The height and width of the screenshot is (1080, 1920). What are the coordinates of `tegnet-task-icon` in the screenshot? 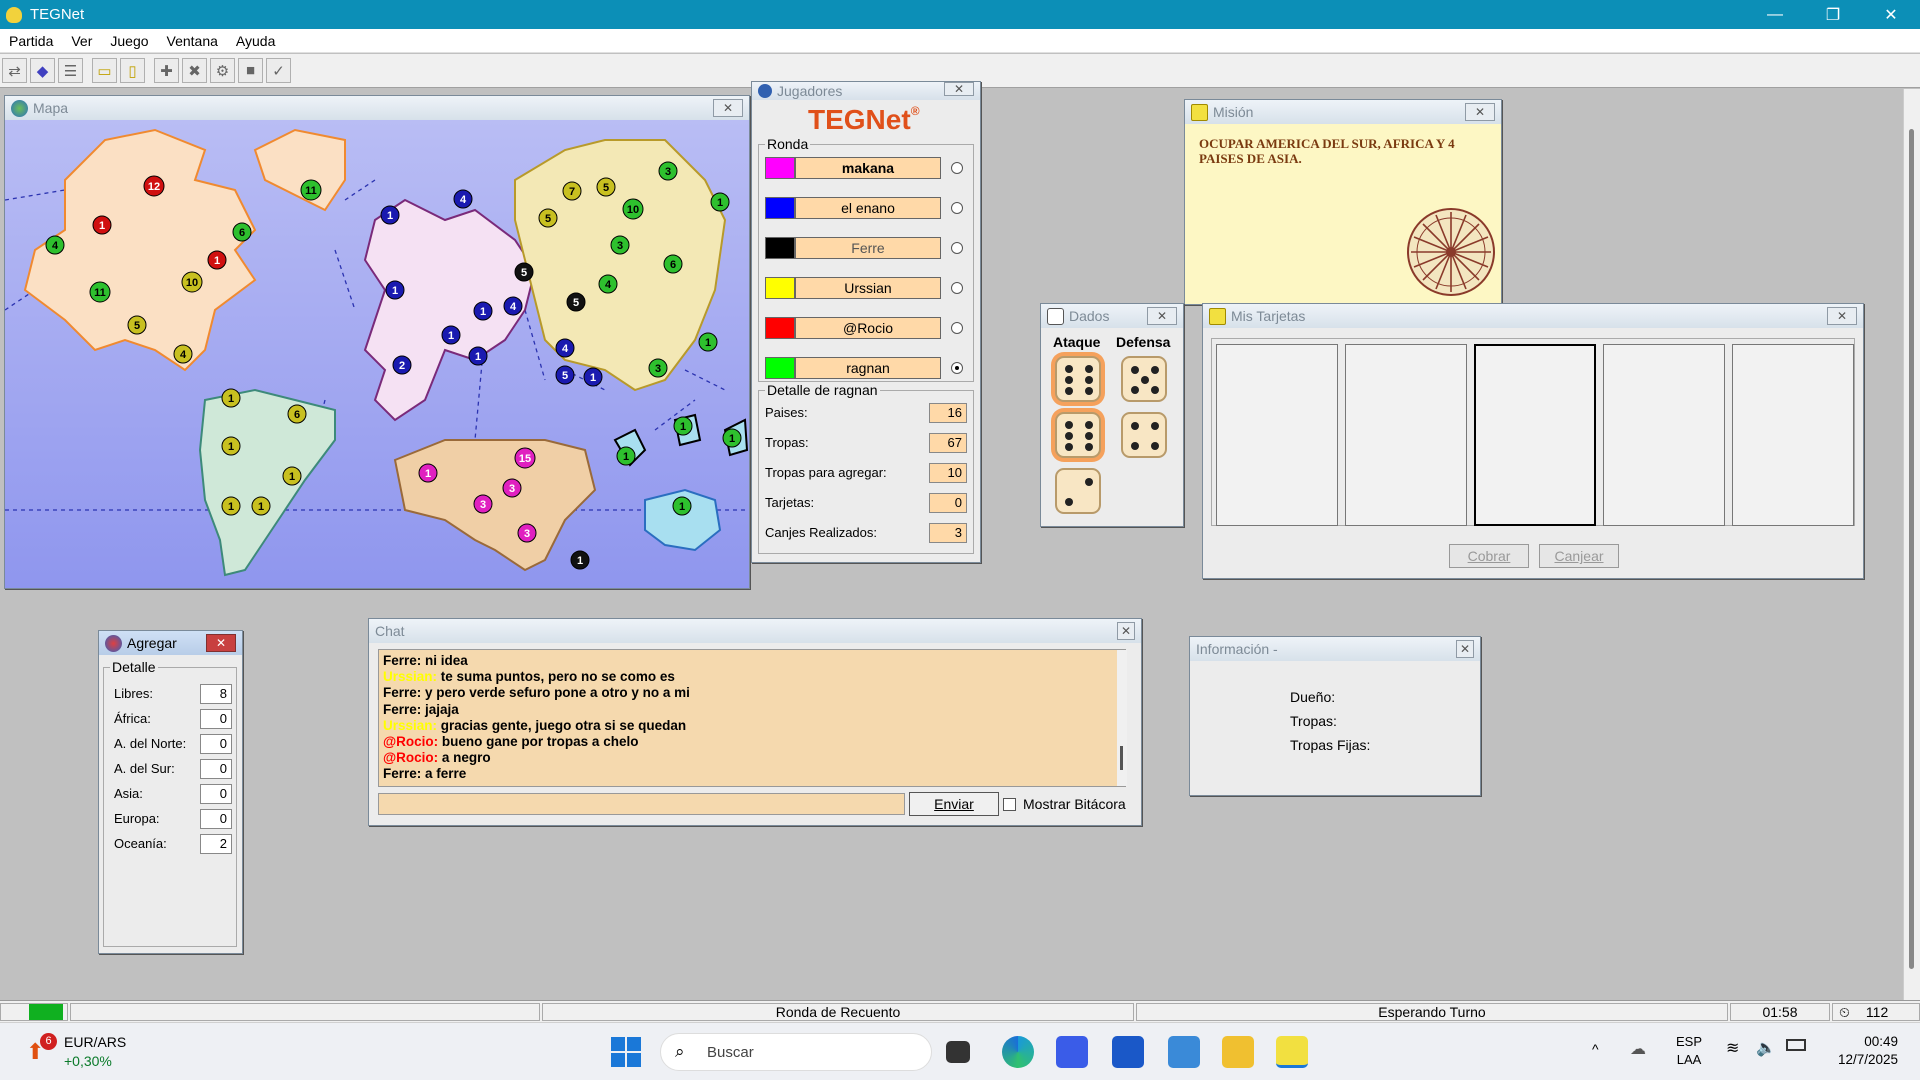 It's located at (1292, 1052).